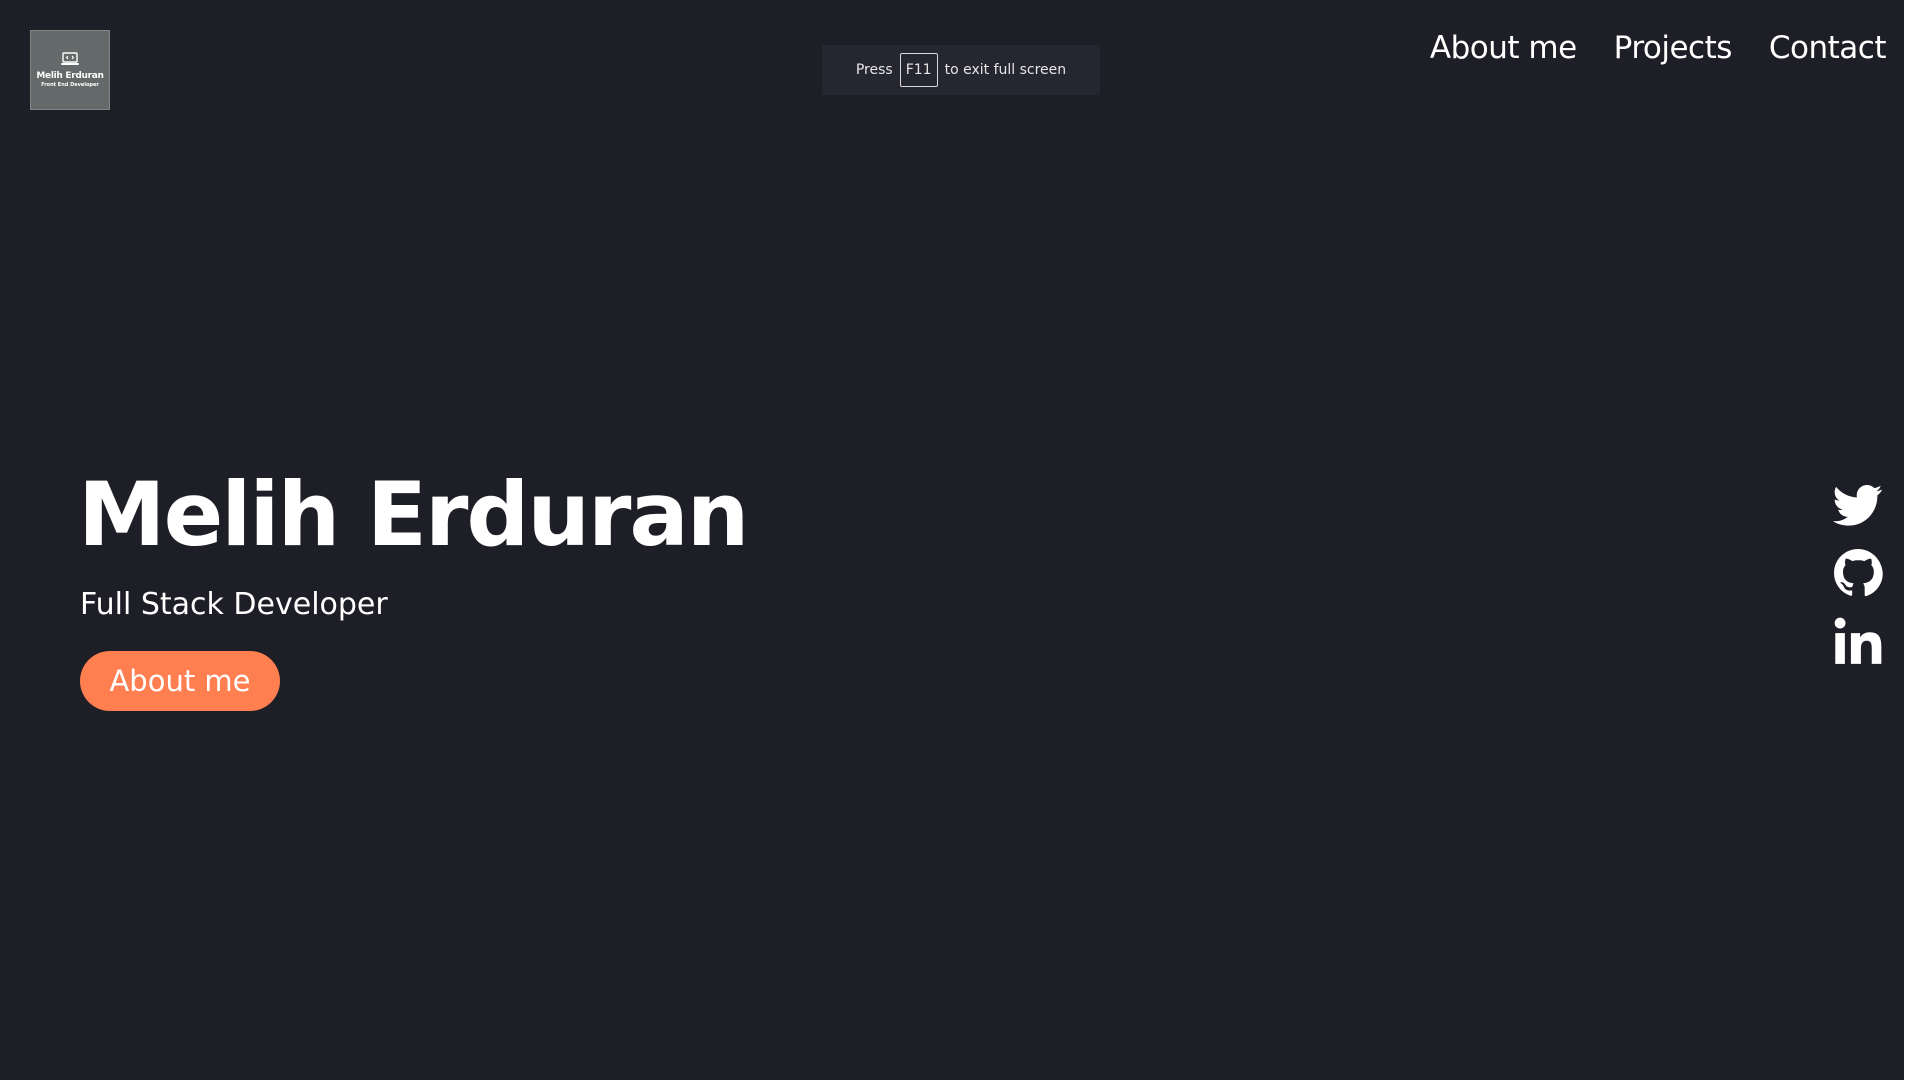  I want to click on twitter-icon, so click(1858, 505).